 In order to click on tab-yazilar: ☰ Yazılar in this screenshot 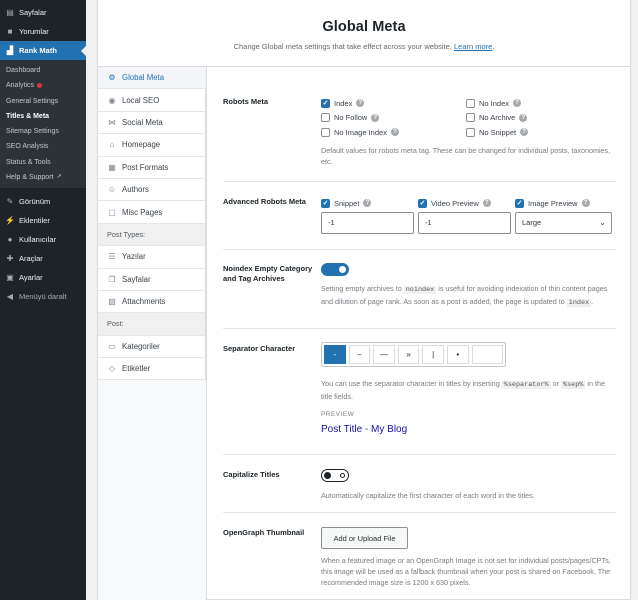, I will do `click(152, 257)`.